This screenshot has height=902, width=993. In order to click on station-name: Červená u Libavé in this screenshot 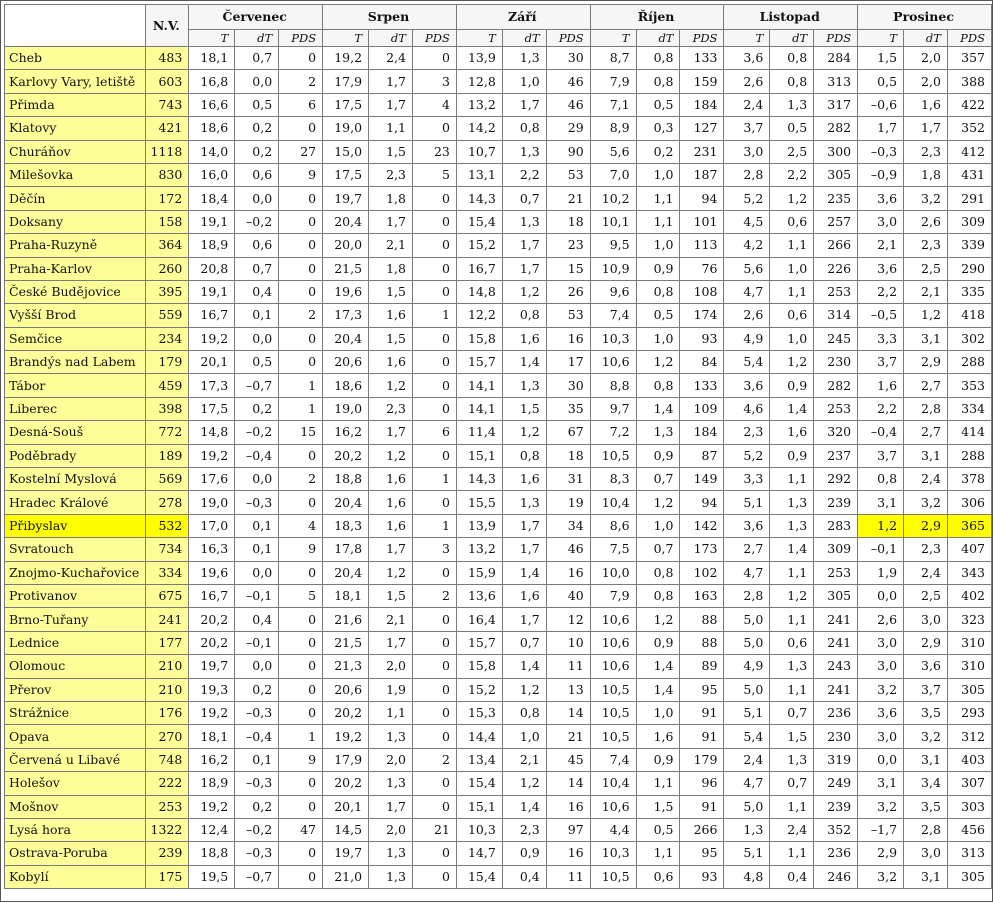, I will do `click(75, 760)`.